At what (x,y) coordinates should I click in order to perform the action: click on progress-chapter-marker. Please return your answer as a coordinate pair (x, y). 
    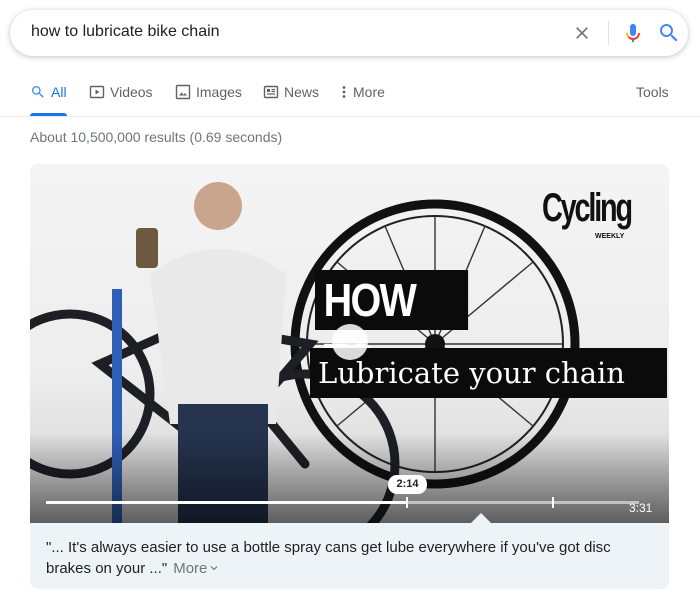
    Looking at the image, I should click on (553, 502).